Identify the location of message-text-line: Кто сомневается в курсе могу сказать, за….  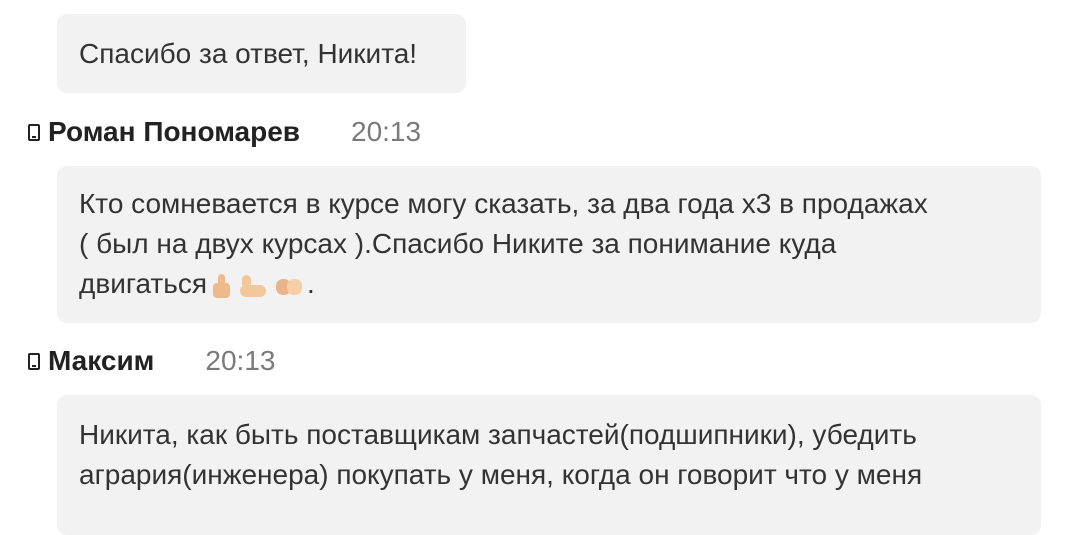
(503, 203).